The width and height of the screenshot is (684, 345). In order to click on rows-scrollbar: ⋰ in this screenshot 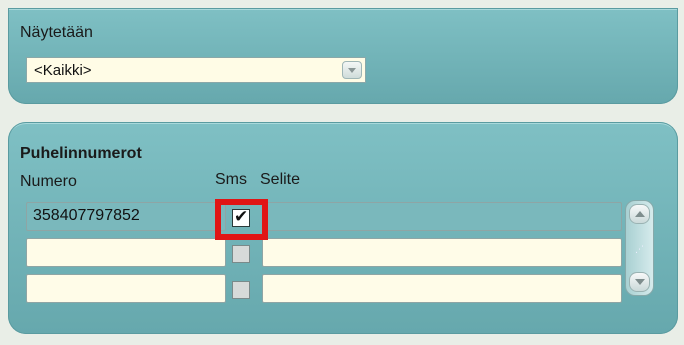, I will do `click(639, 248)`.